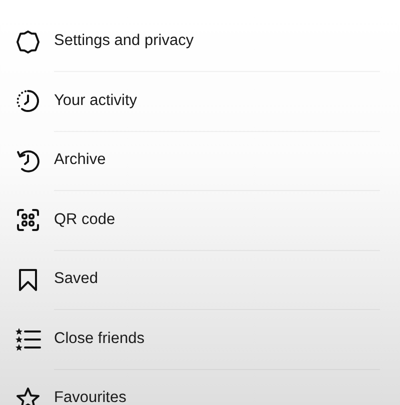  Describe the element at coordinates (200, 101) in the screenshot. I see `menu-item: Your activity` at that location.